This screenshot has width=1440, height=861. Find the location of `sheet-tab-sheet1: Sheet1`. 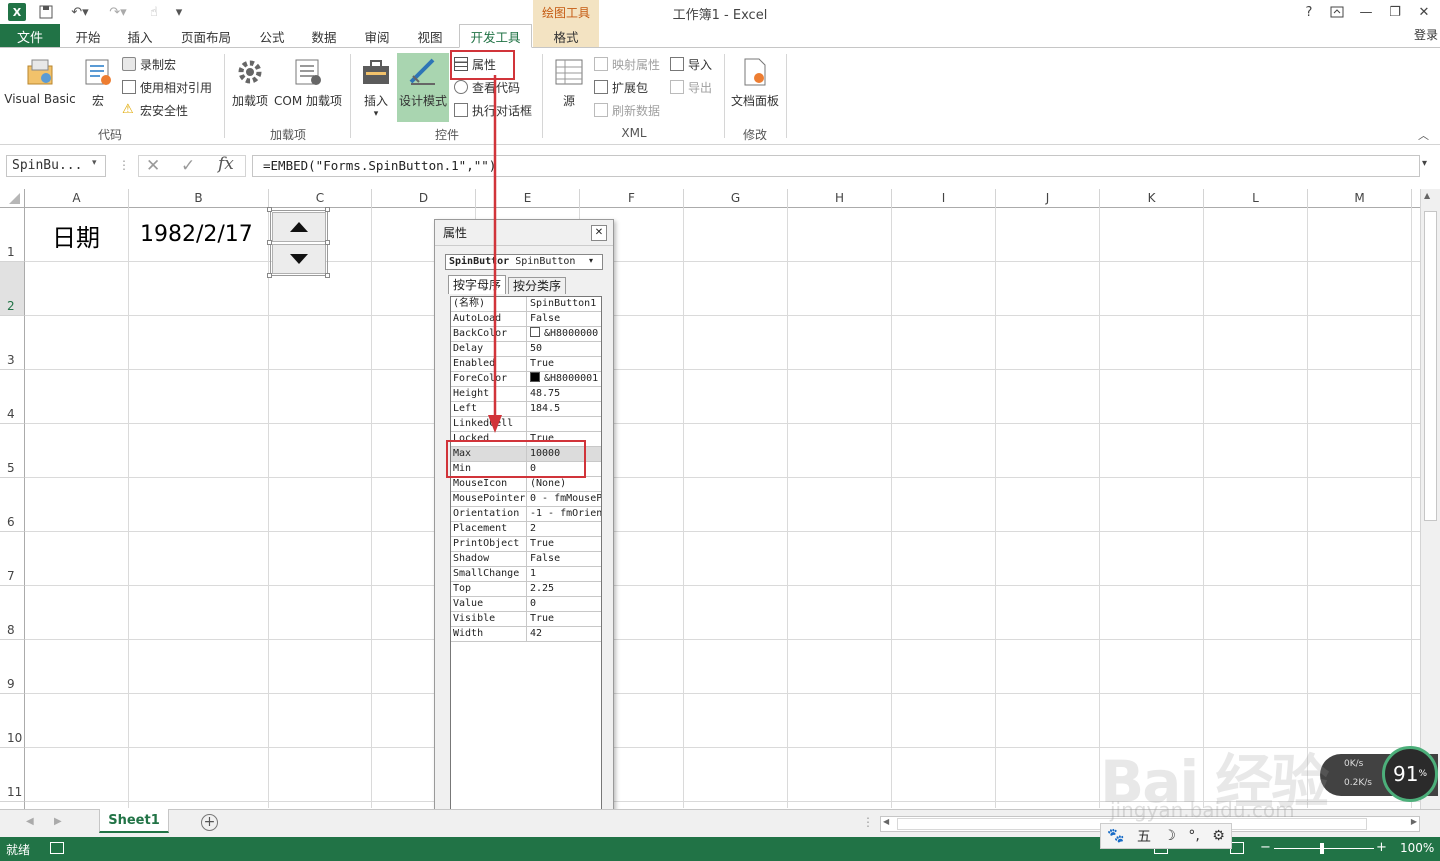

sheet-tab-sheet1: Sheet1 is located at coordinates (134, 821).